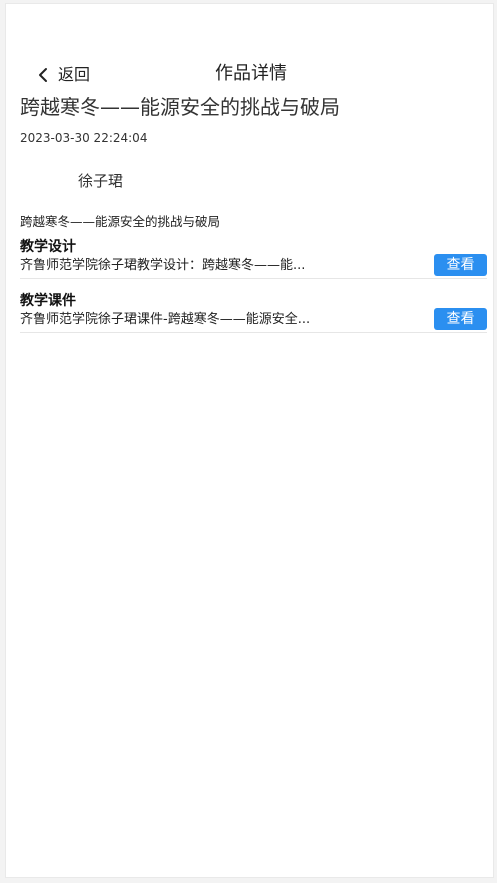 The height and width of the screenshot is (883, 497). I want to click on resource-item-courseware: 教学课件 齐鲁师范学院徐子珺课件-跨越寒冬——能源安全... 查看, so click(253, 311).